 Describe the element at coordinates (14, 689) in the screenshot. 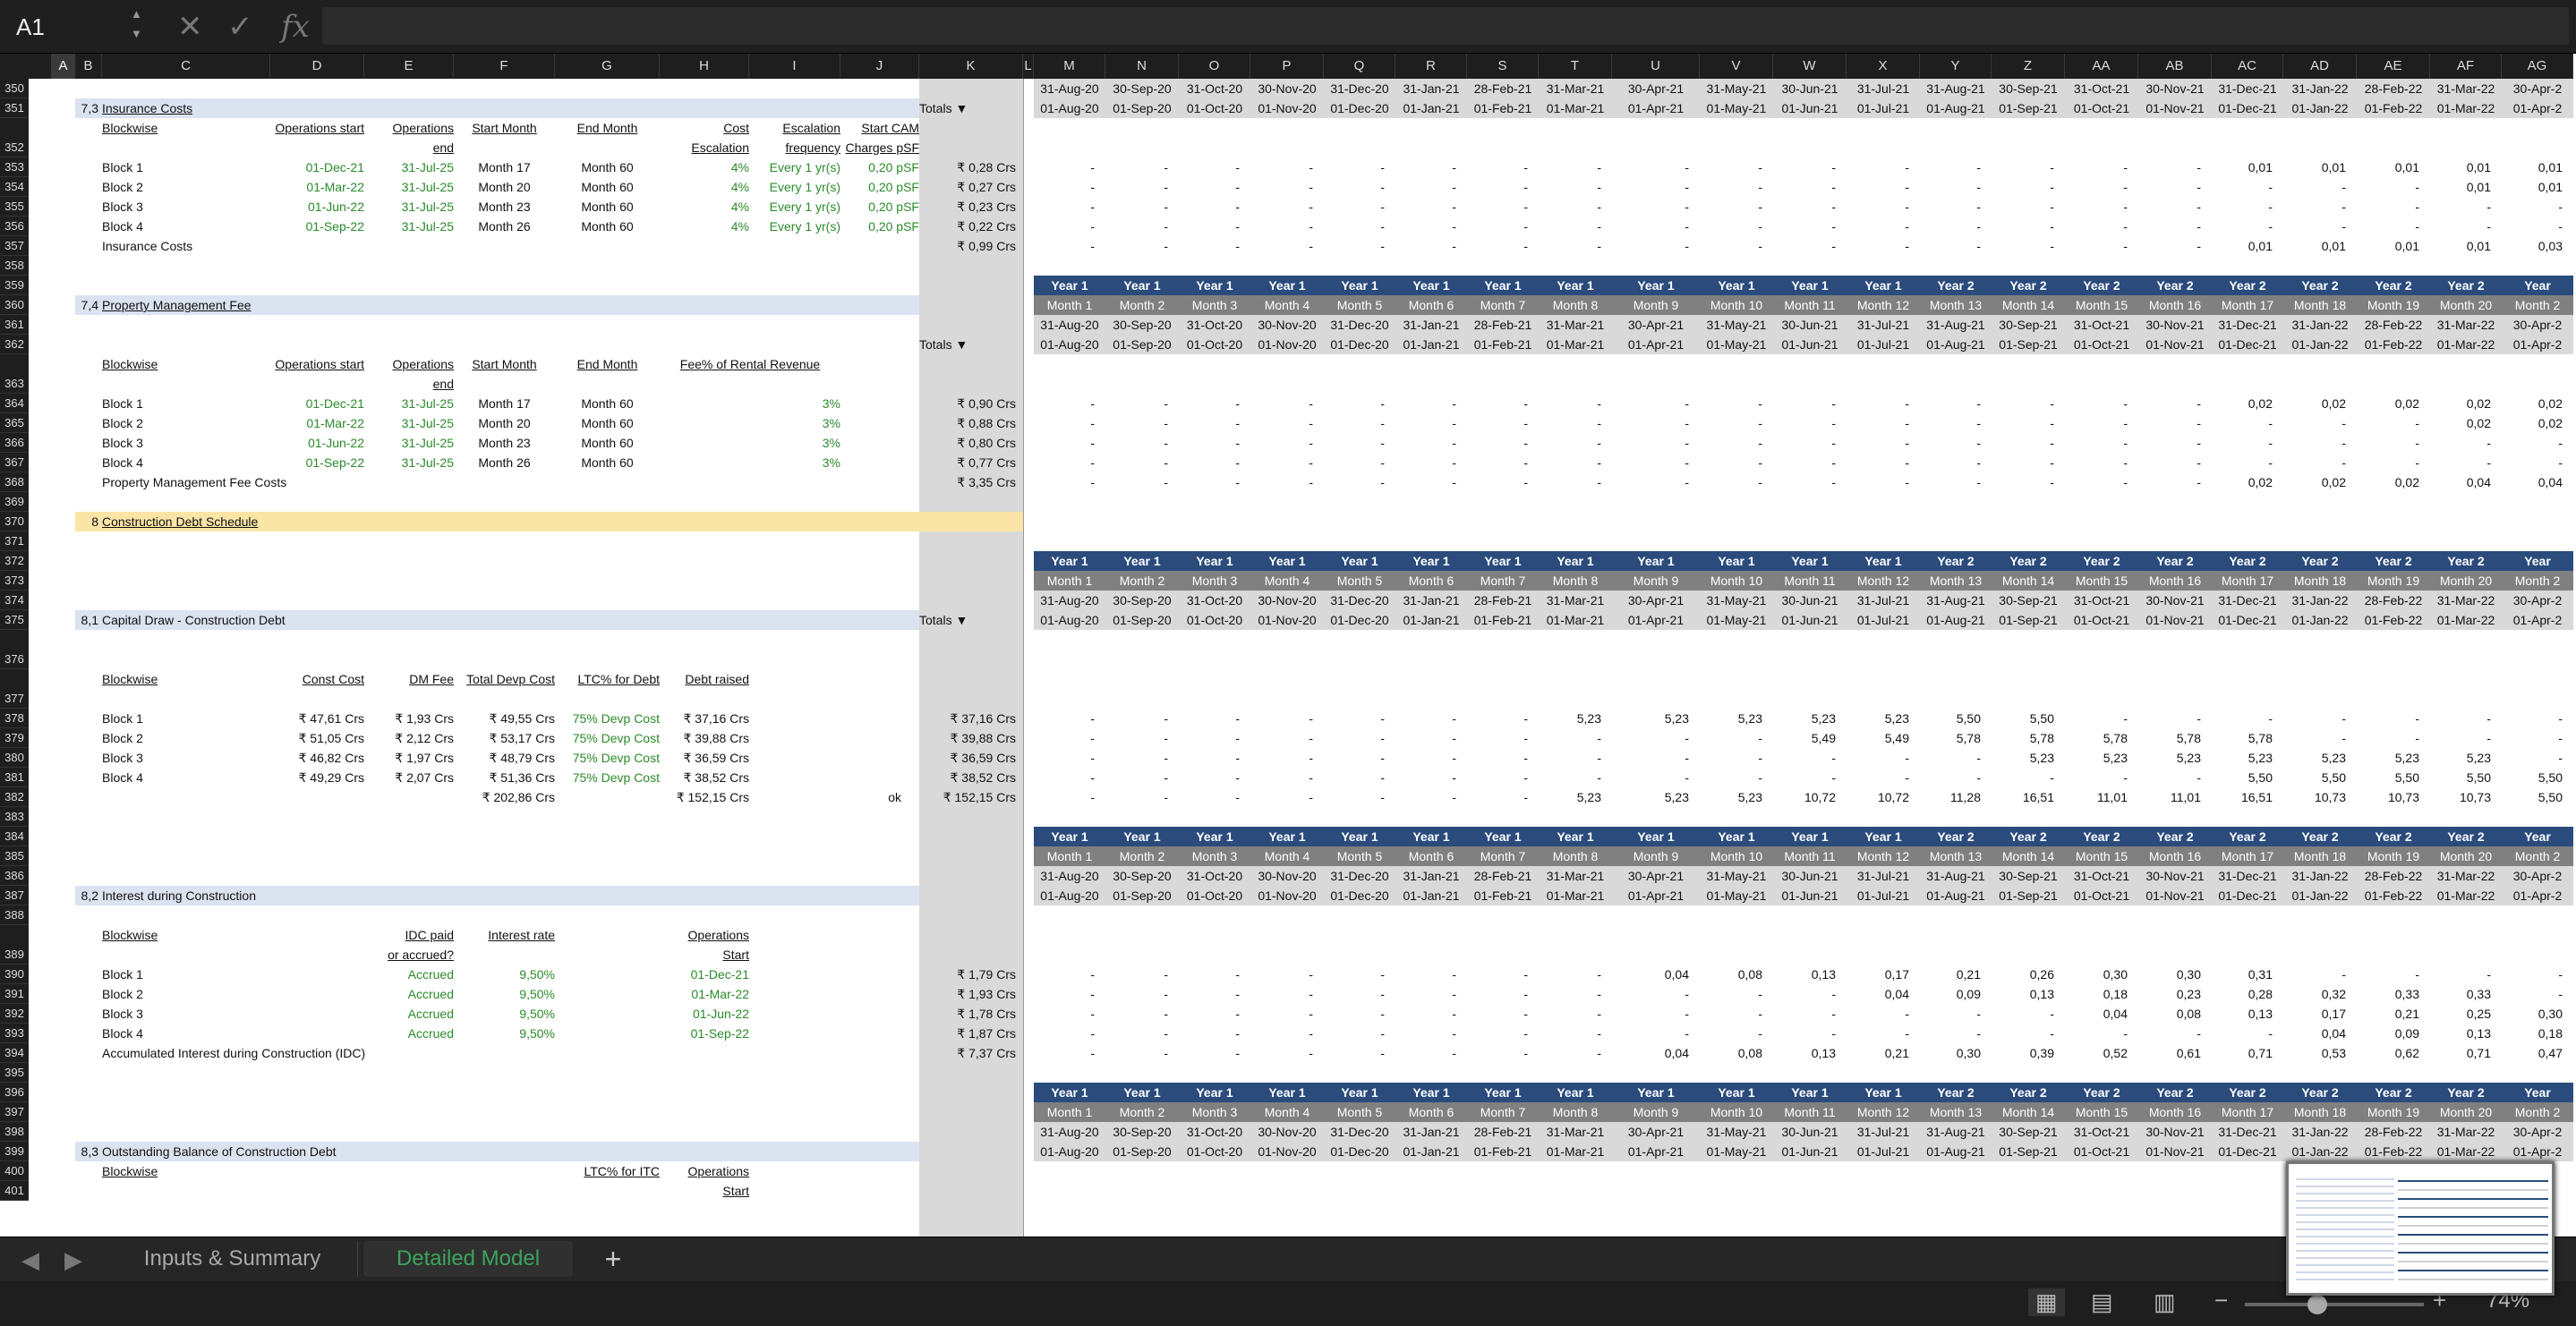

I see `row-header: 377` at that location.